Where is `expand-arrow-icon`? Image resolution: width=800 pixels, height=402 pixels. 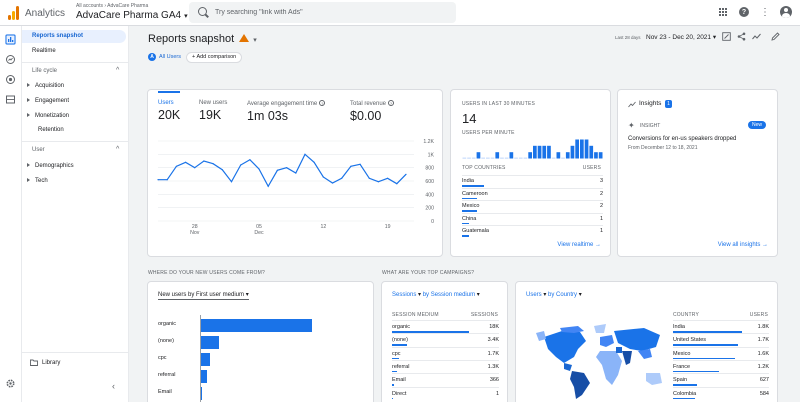
expand-arrow-icon is located at coordinates (28, 85).